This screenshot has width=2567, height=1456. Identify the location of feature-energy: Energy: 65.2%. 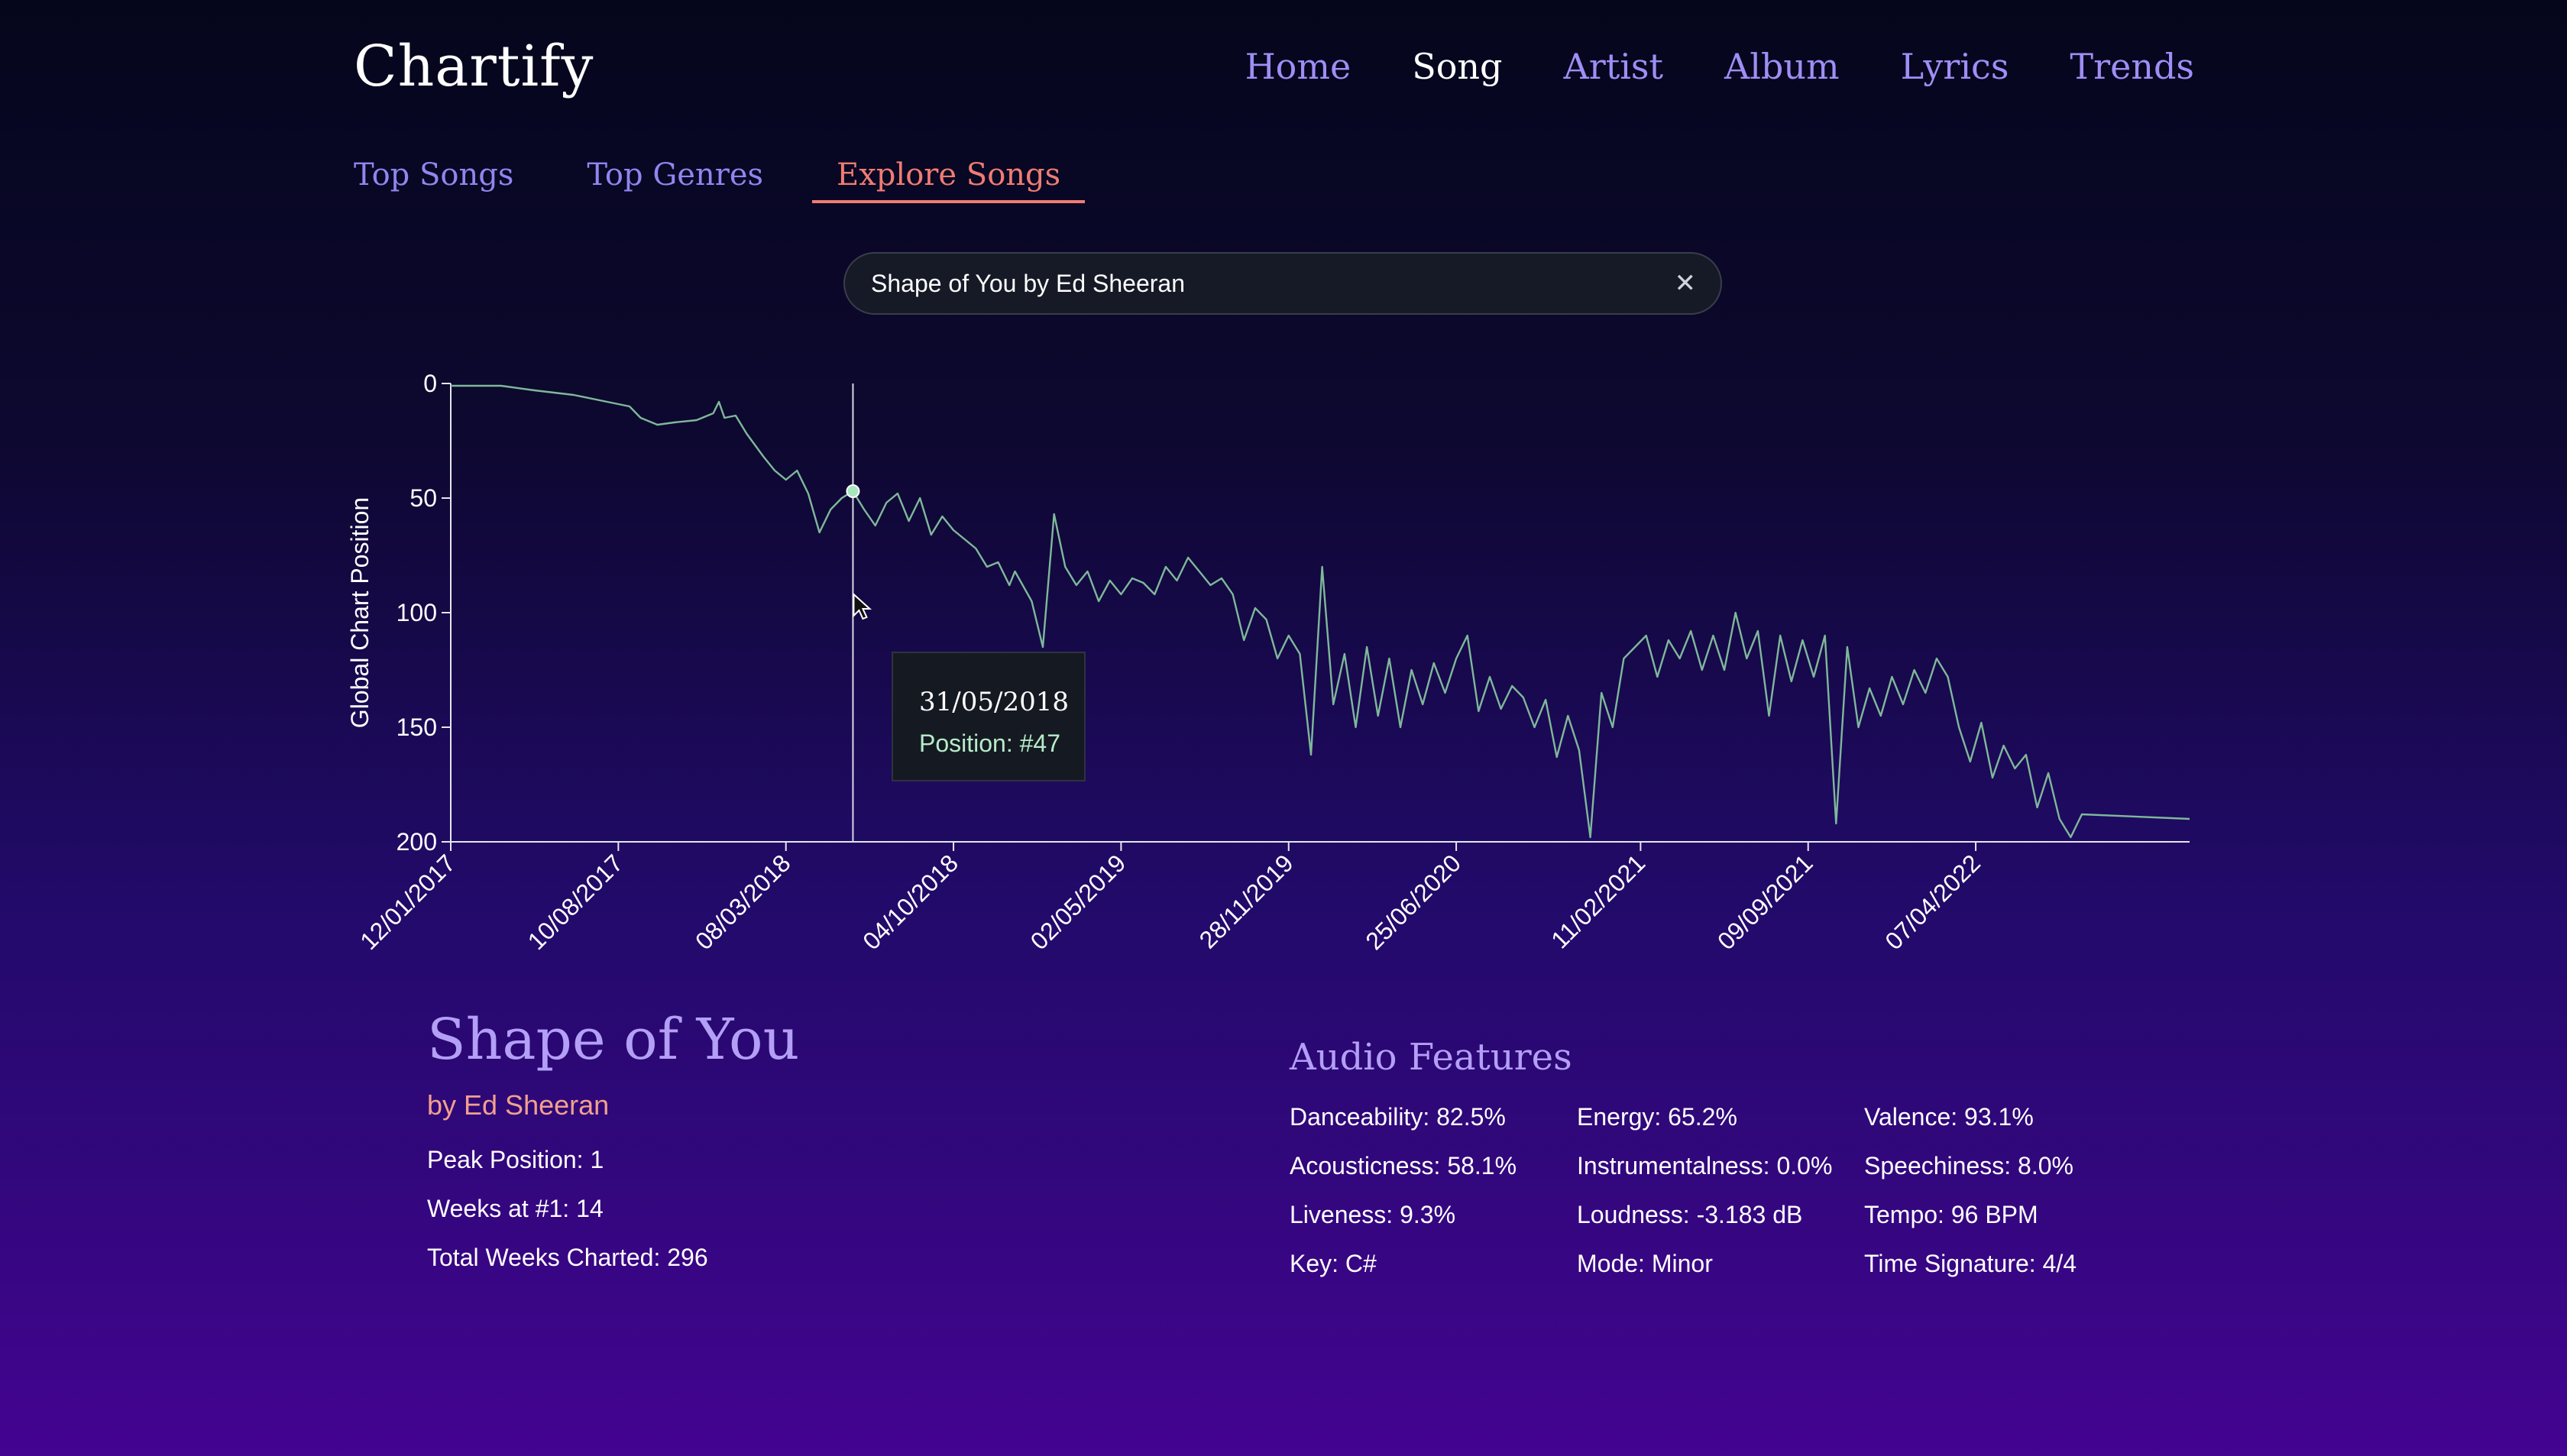
(1657, 1117).